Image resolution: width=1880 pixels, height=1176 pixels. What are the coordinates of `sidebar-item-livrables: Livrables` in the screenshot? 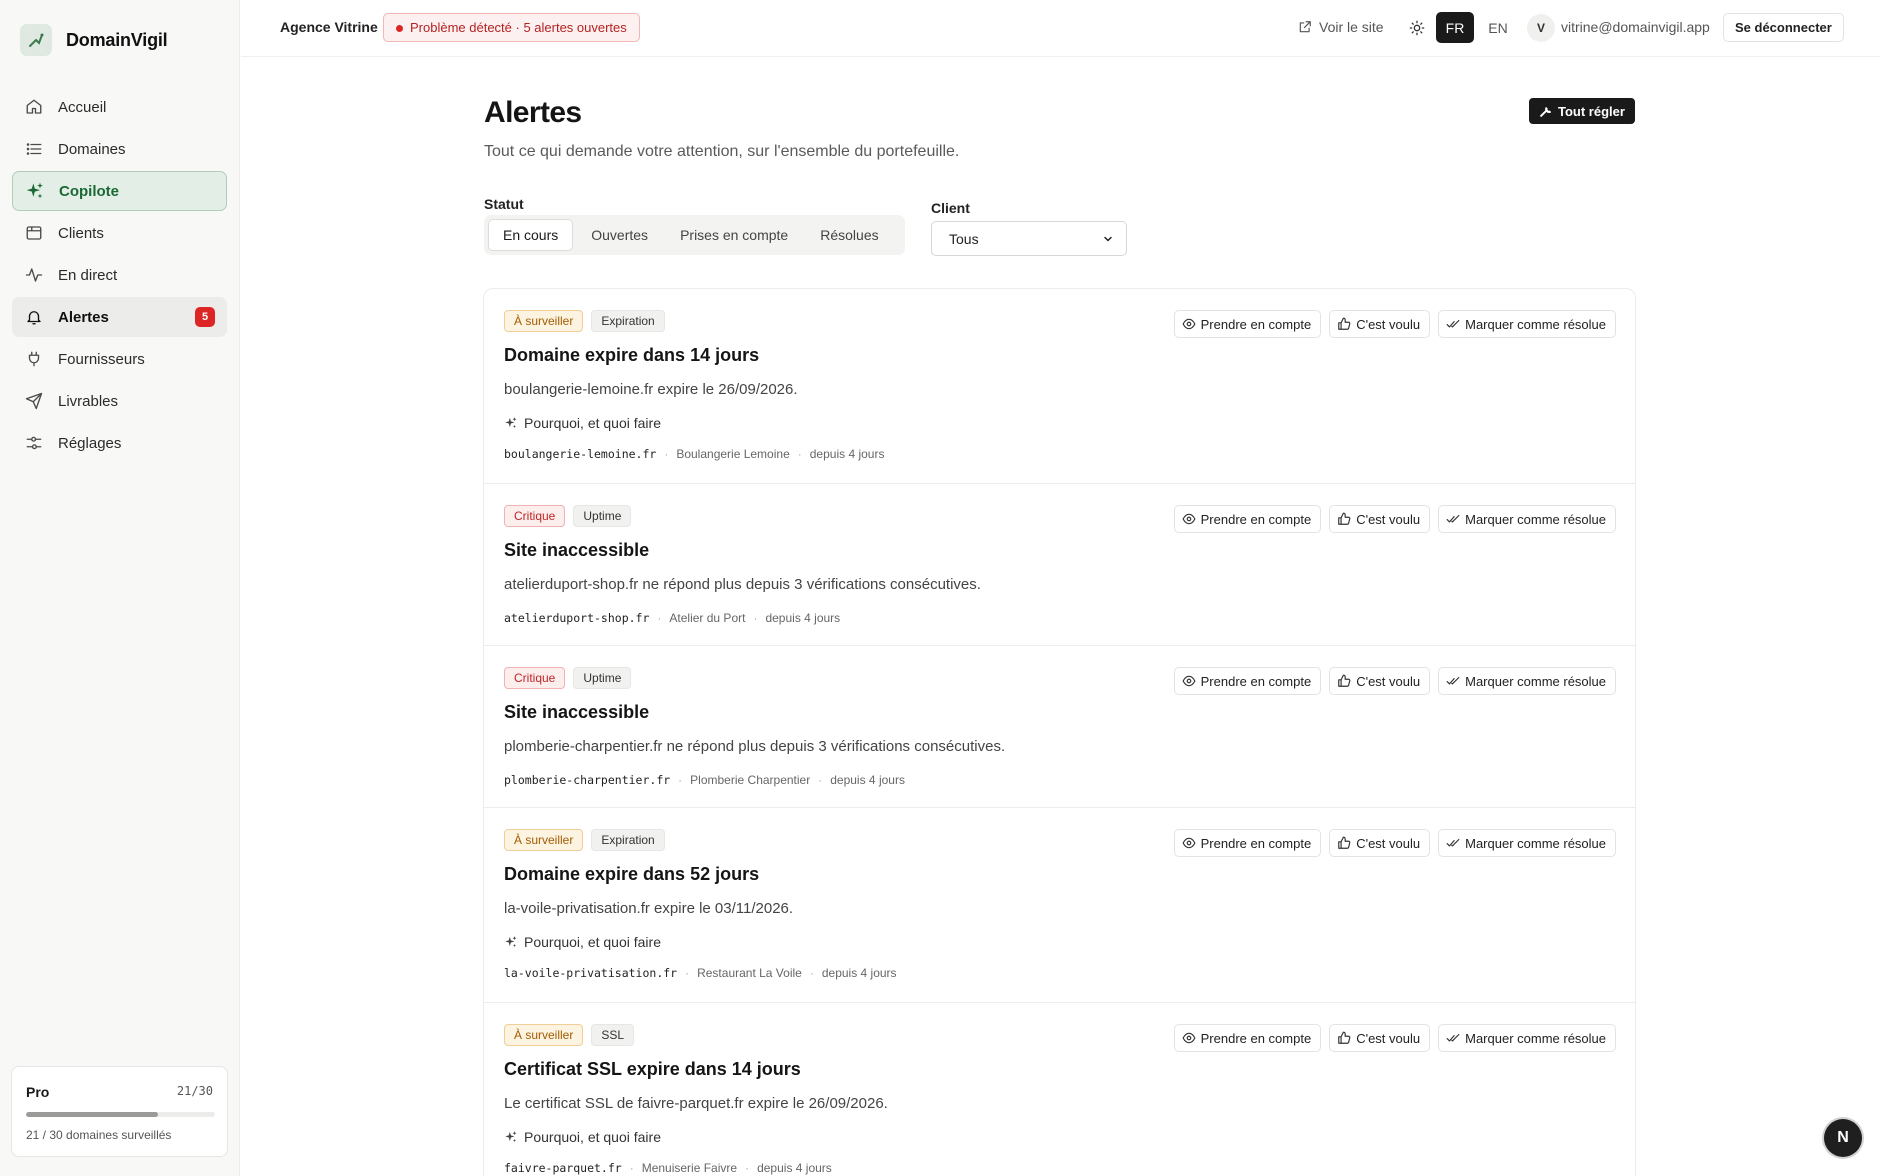 It's located at (119, 401).